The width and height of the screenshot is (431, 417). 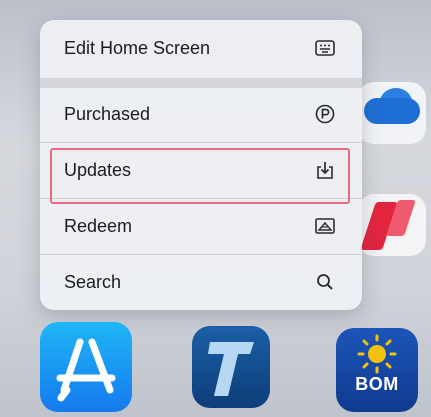 I want to click on updates-highlight-box, so click(x=200, y=176).